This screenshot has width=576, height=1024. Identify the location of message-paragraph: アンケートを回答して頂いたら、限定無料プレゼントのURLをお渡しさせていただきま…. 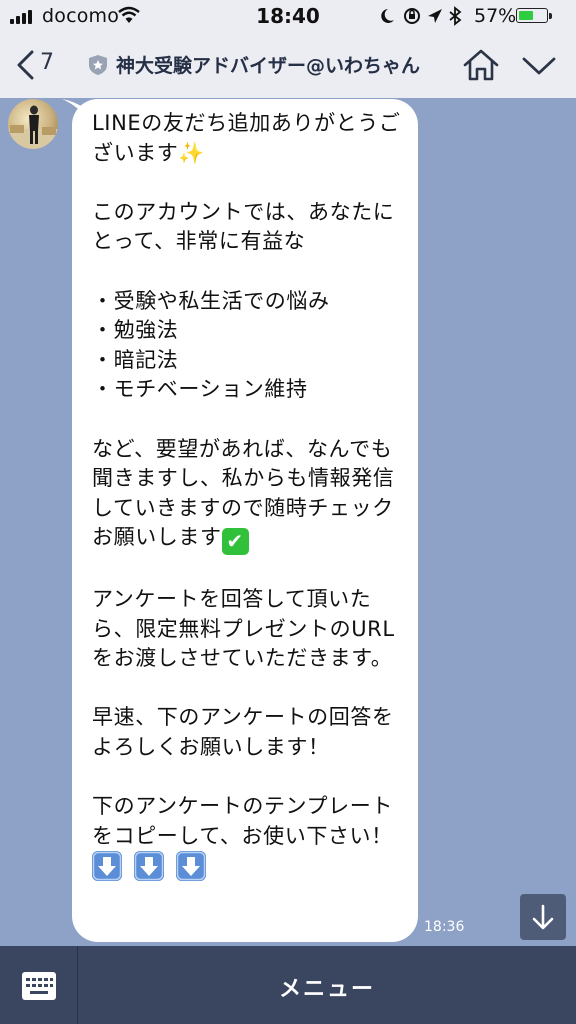
(243, 628).